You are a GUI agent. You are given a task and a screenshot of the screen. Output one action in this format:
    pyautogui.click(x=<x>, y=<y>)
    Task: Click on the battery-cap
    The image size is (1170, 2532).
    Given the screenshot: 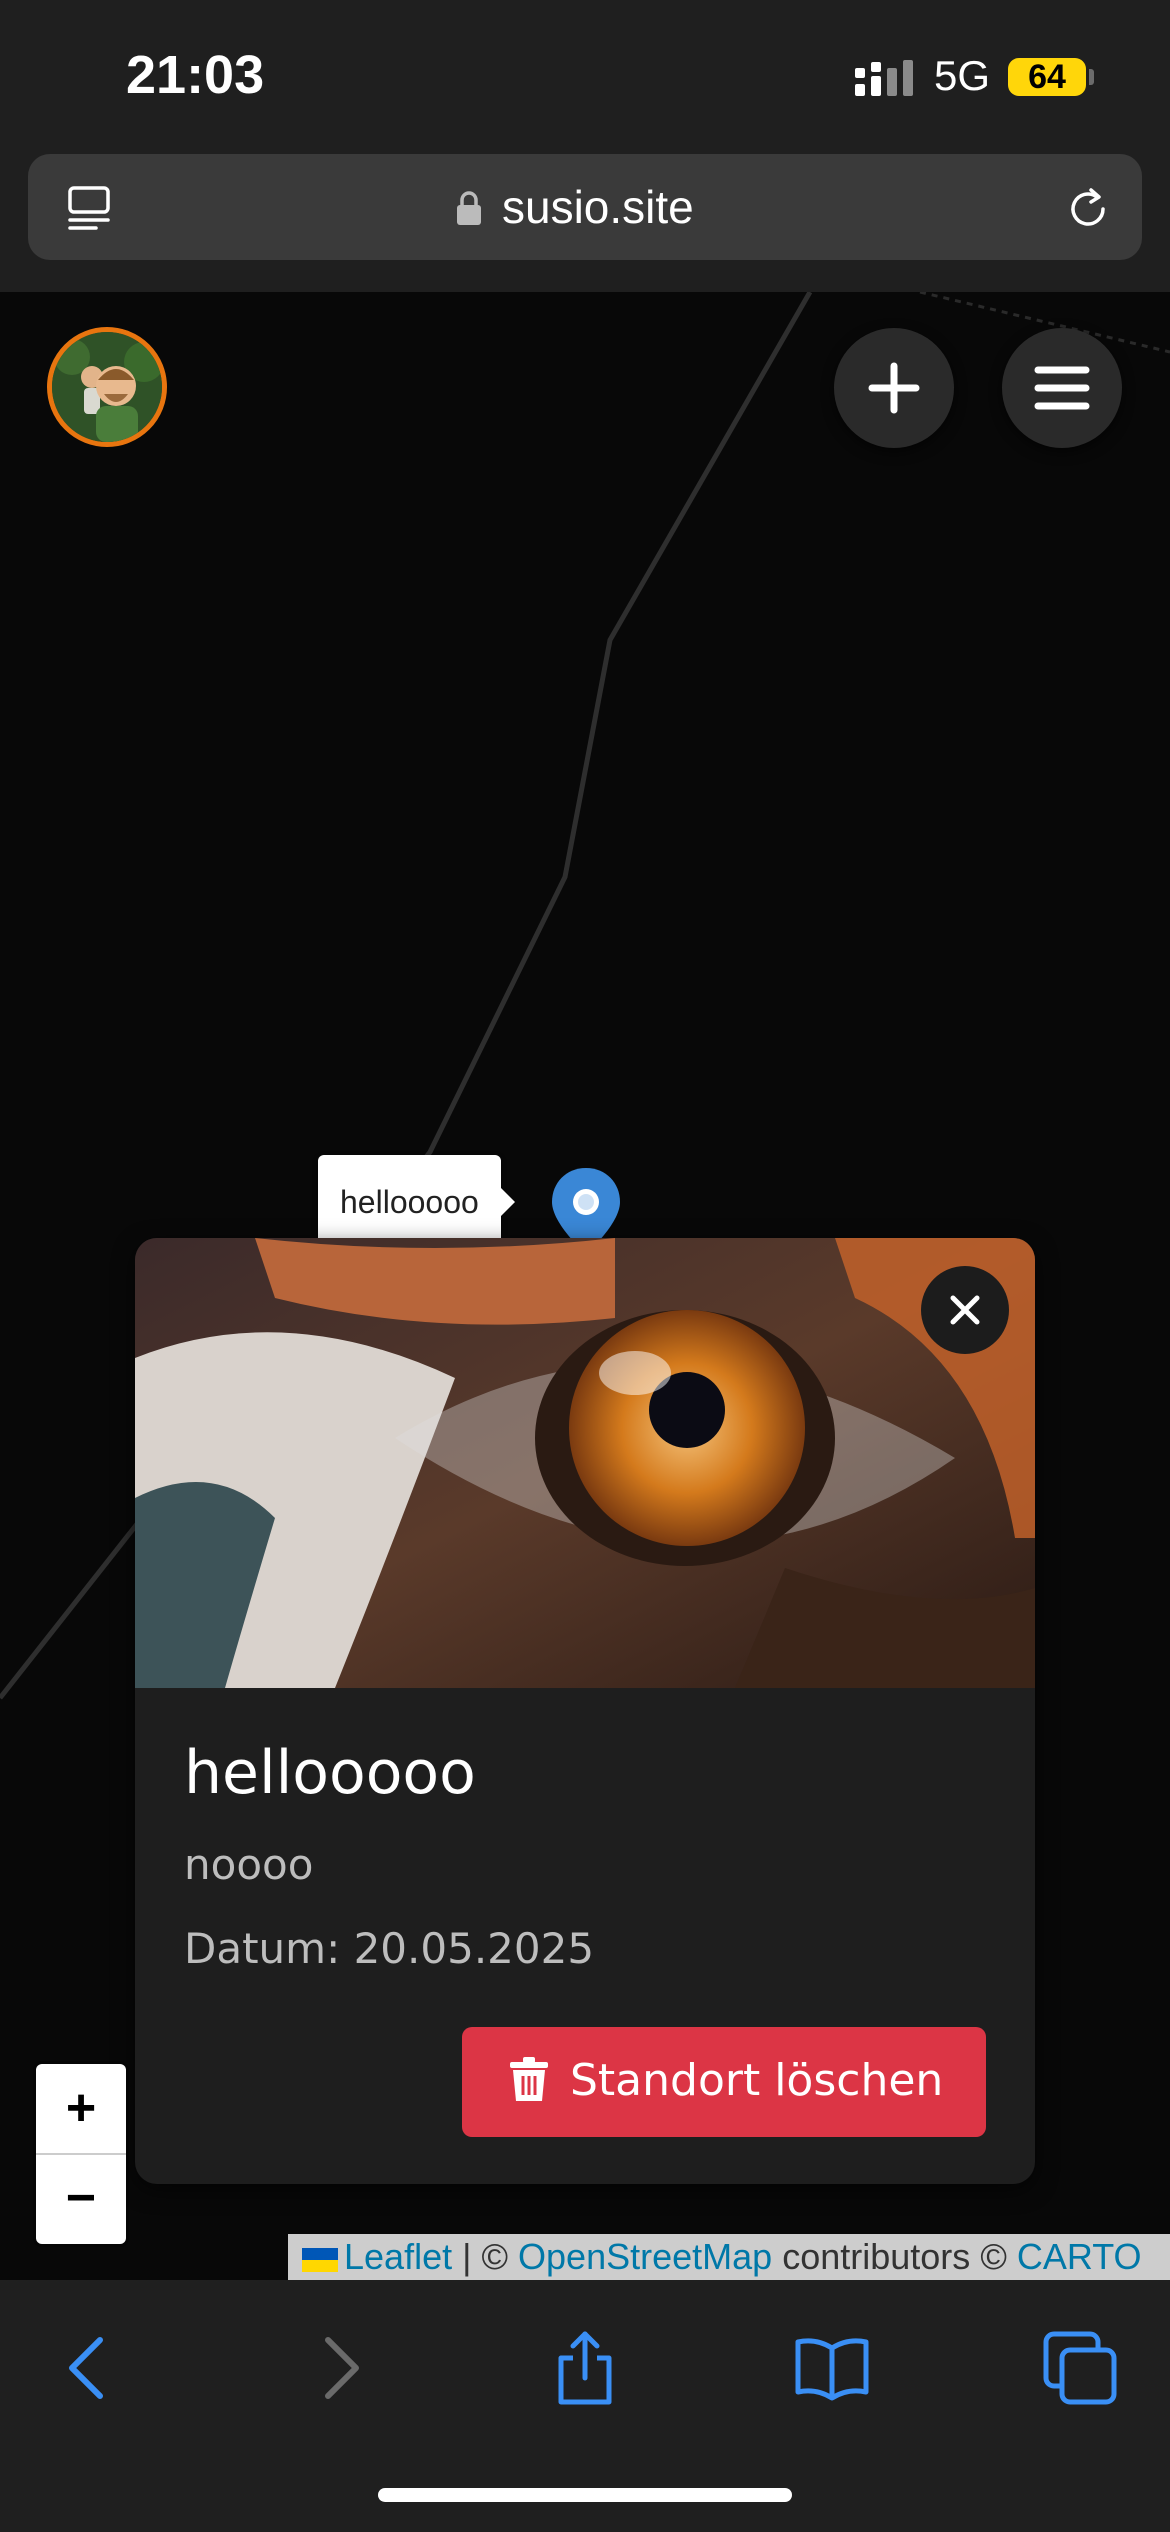 What is the action you would take?
    pyautogui.click(x=1091, y=77)
    